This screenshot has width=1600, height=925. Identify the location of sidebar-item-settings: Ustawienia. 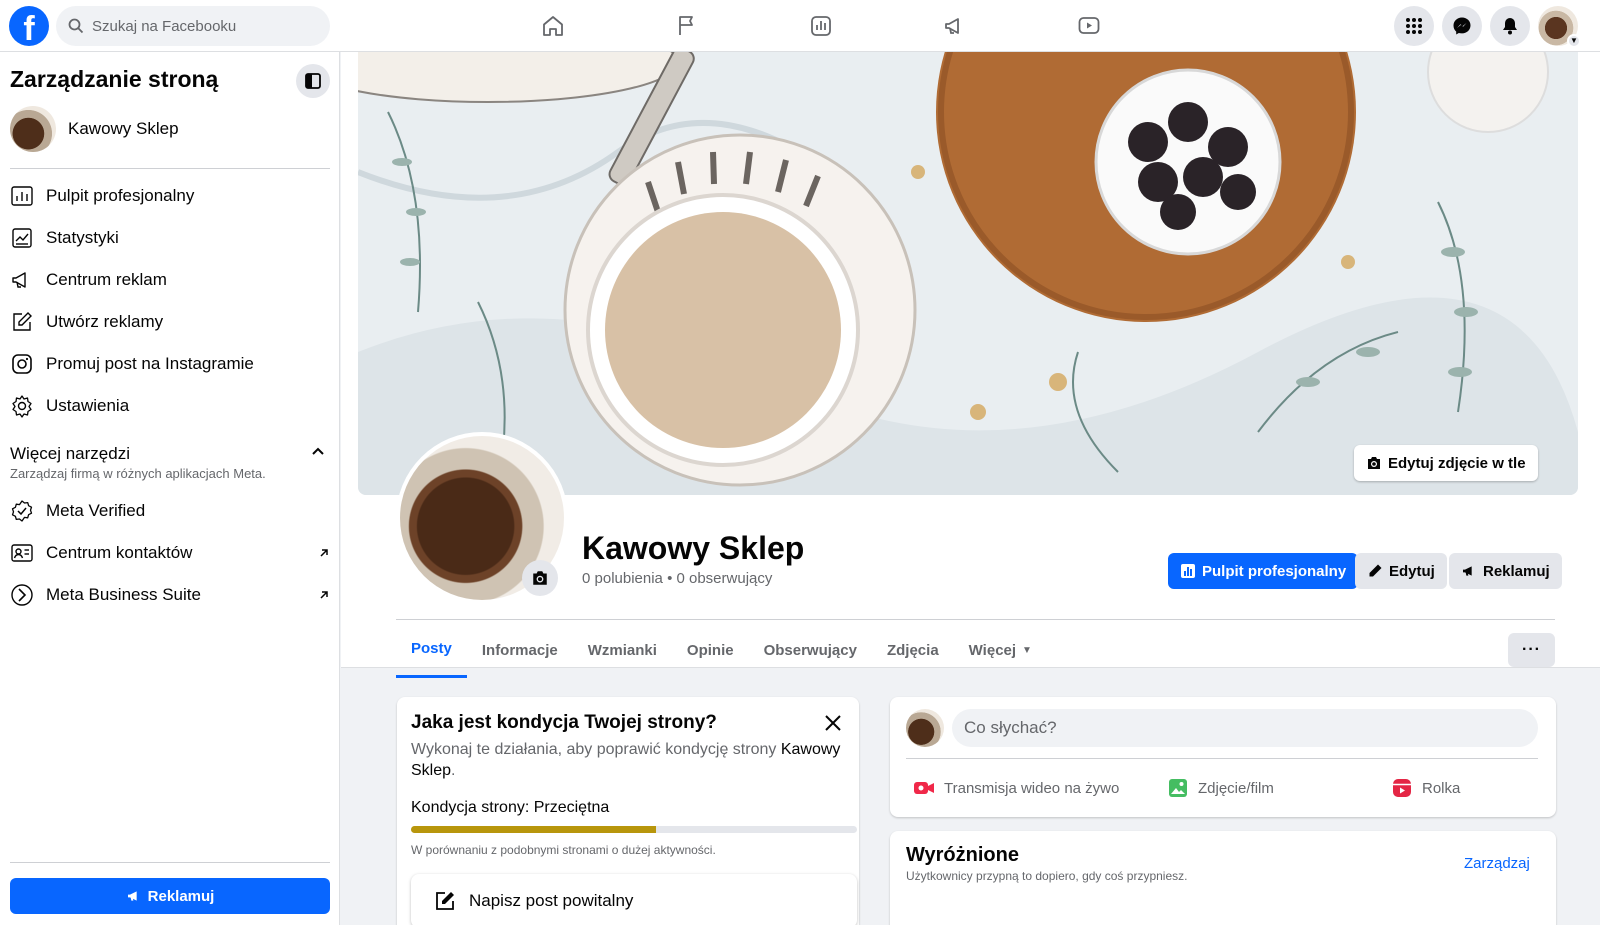
(69, 406).